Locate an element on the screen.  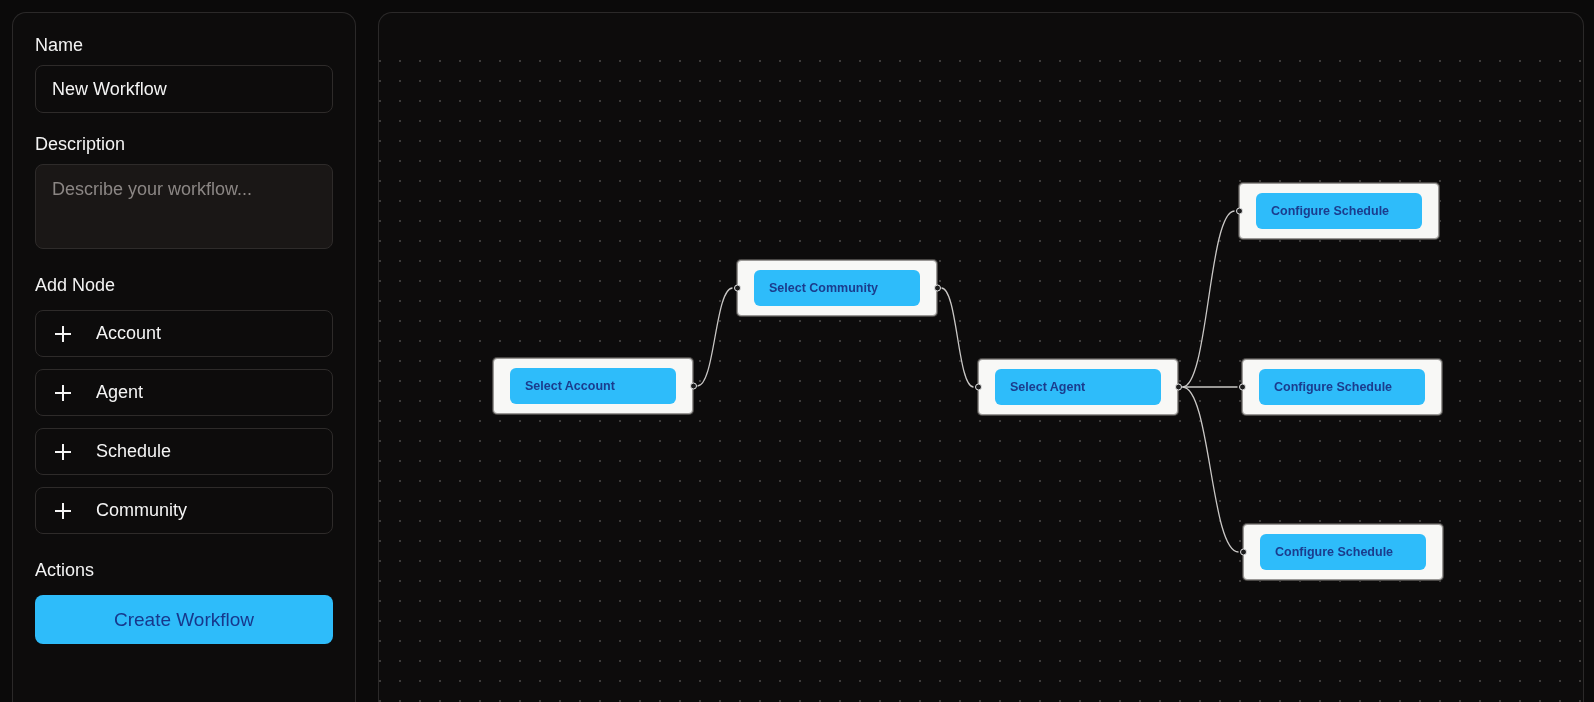
section-heading: Actions is located at coordinates (65, 570).